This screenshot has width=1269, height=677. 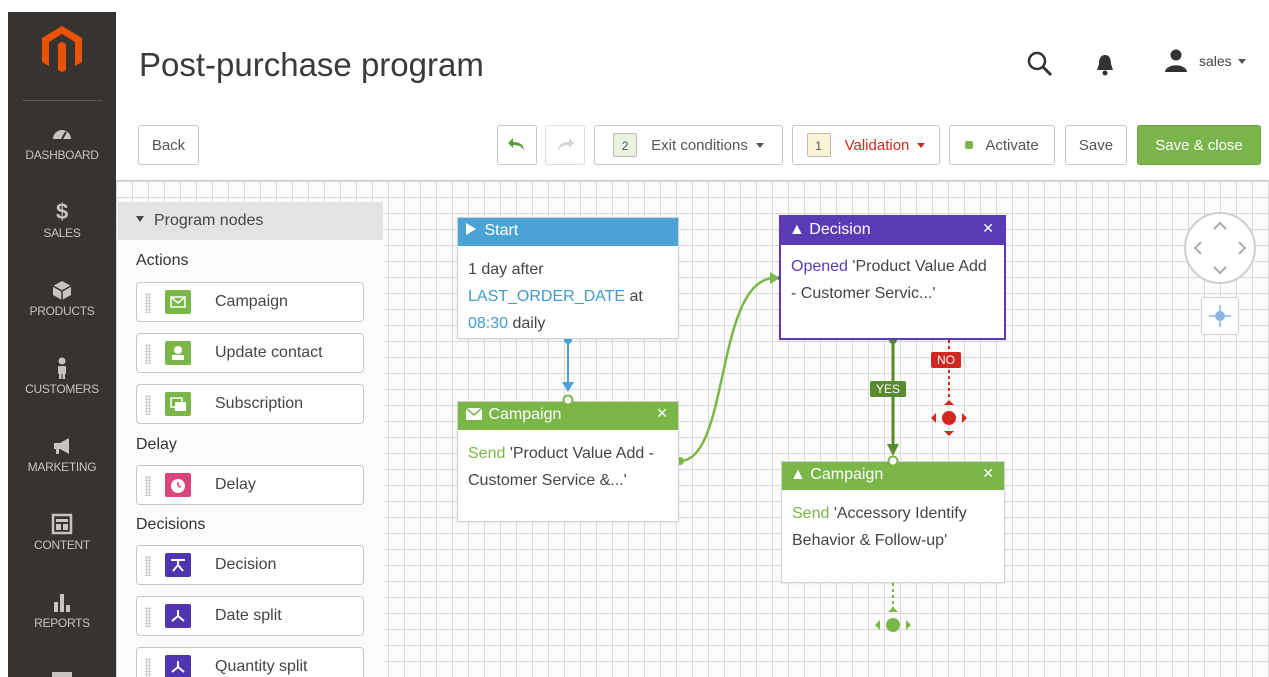 What do you see at coordinates (946, 360) in the screenshot?
I see `no-label: NO` at bounding box center [946, 360].